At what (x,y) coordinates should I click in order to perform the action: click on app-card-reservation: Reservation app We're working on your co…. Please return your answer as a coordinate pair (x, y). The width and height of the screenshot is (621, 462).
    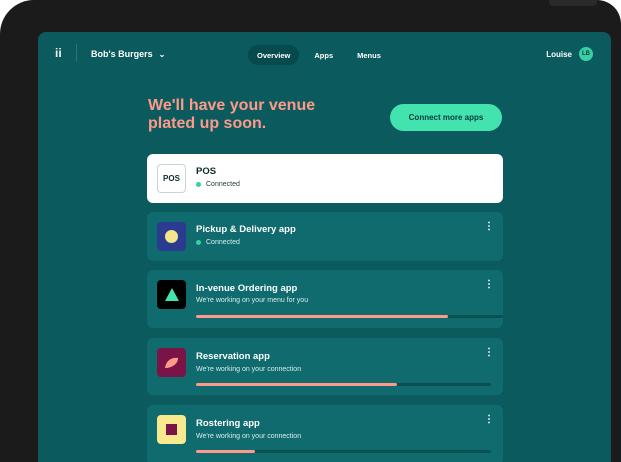
    Looking at the image, I should click on (325, 366).